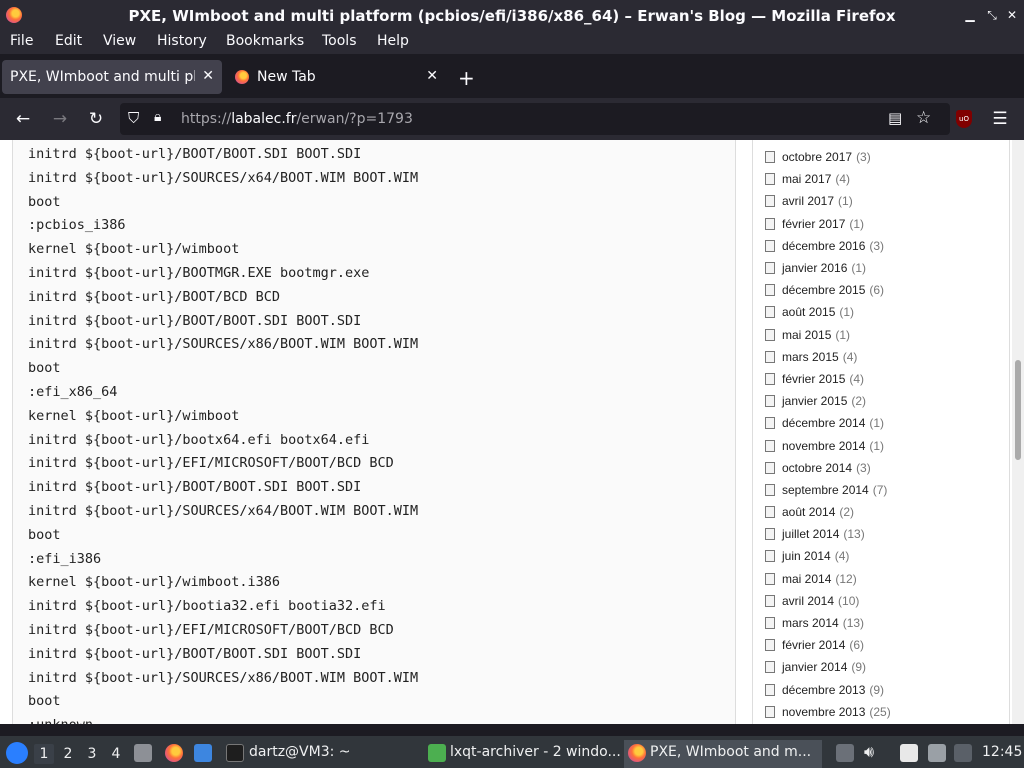 Image resolution: width=1024 pixels, height=768 pixels. I want to click on archive-month-link: octobre 2014, so click(817, 468).